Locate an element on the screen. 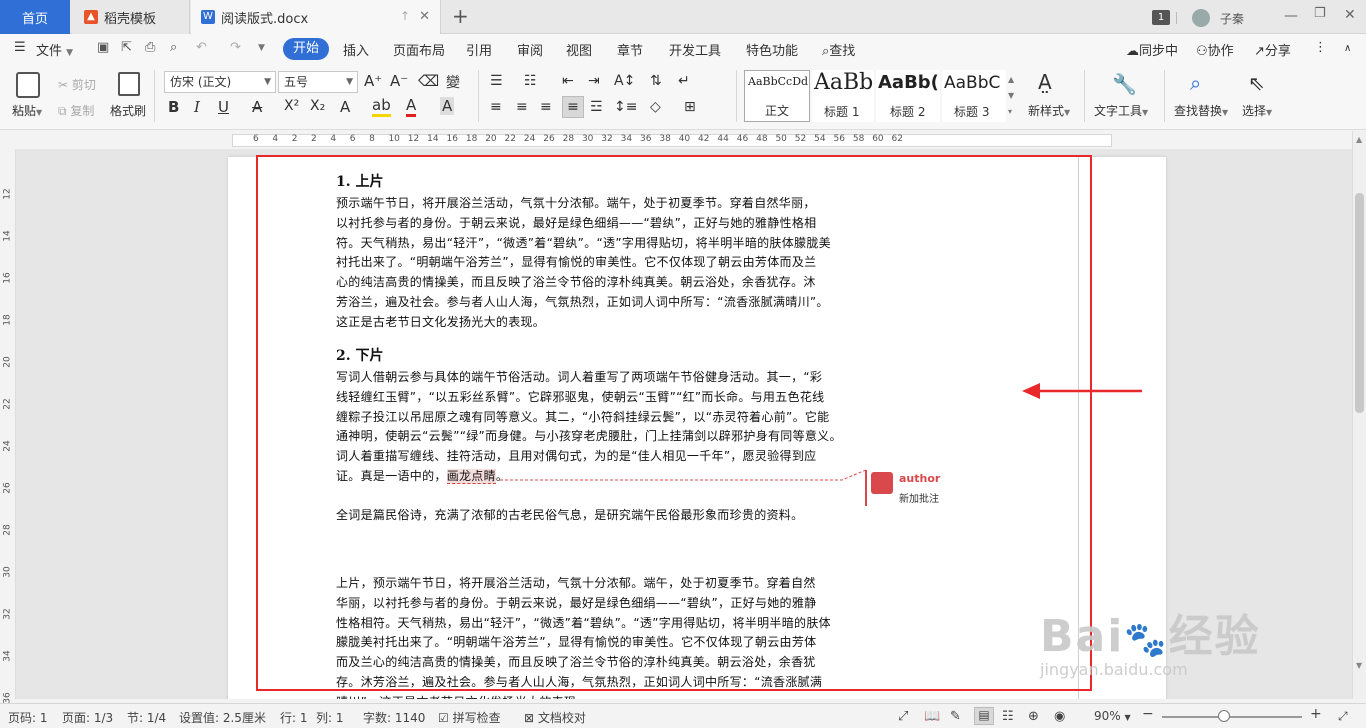  edit-mode-icon: ✎ is located at coordinates (955, 716).